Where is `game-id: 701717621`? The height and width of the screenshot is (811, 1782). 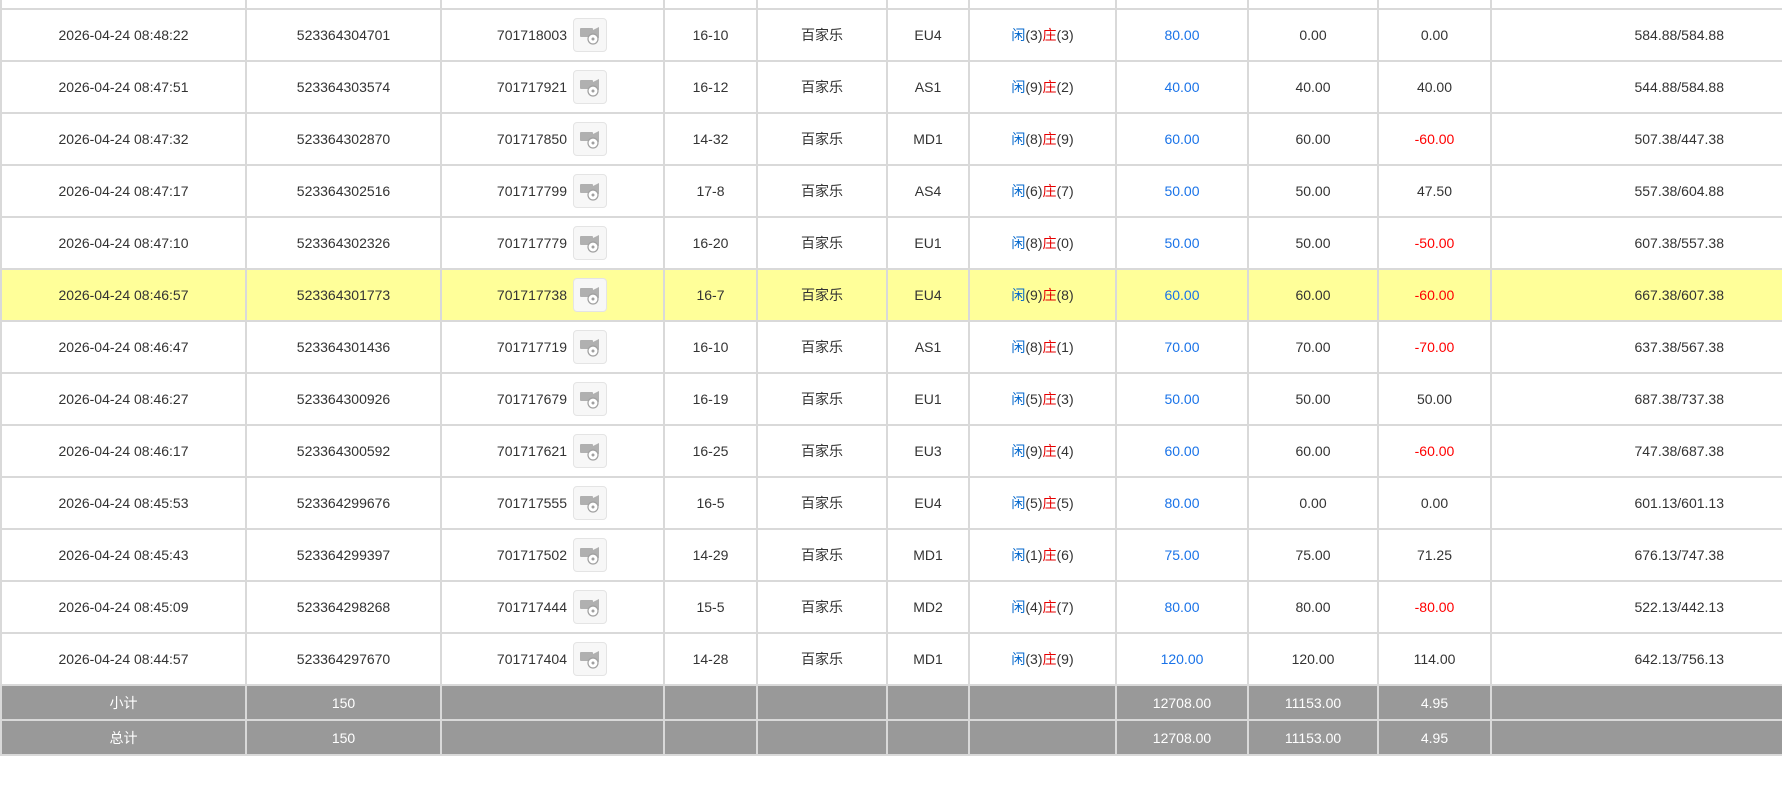 game-id: 701717621 is located at coordinates (531, 451).